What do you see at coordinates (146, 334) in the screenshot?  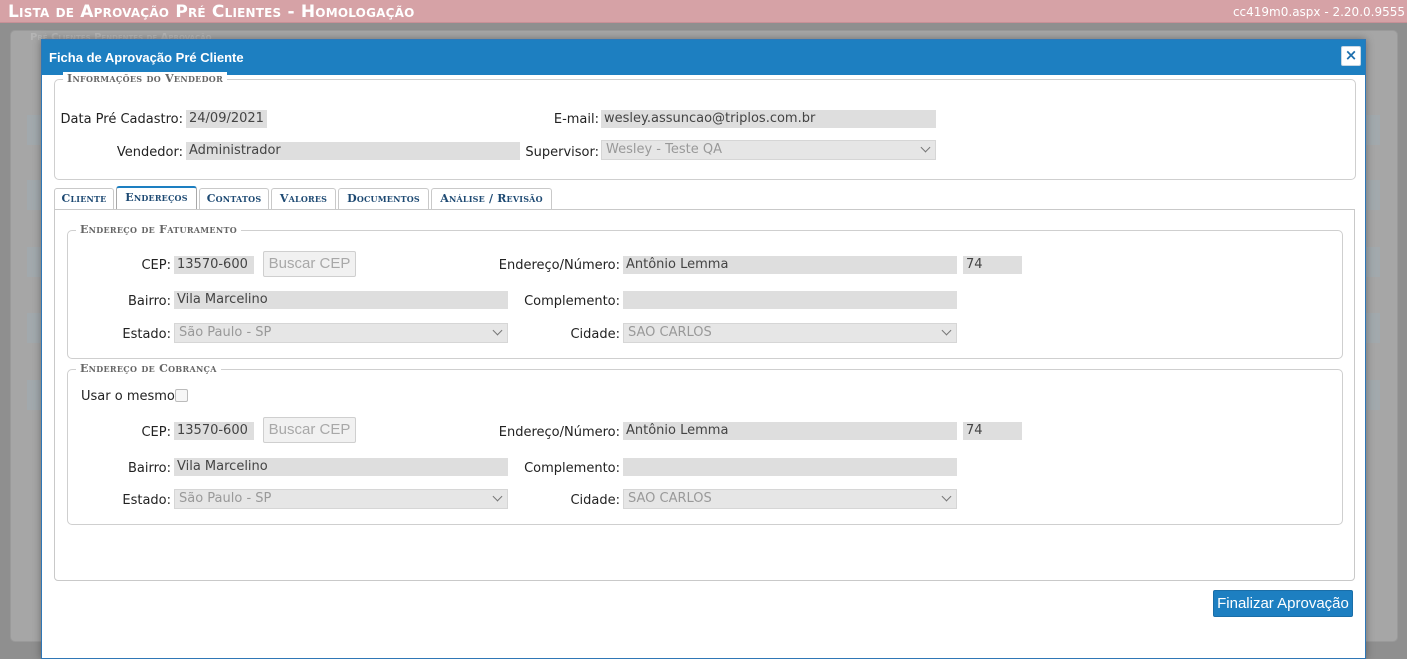 I see `billing-estado-label: Estado:` at bounding box center [146, 334].